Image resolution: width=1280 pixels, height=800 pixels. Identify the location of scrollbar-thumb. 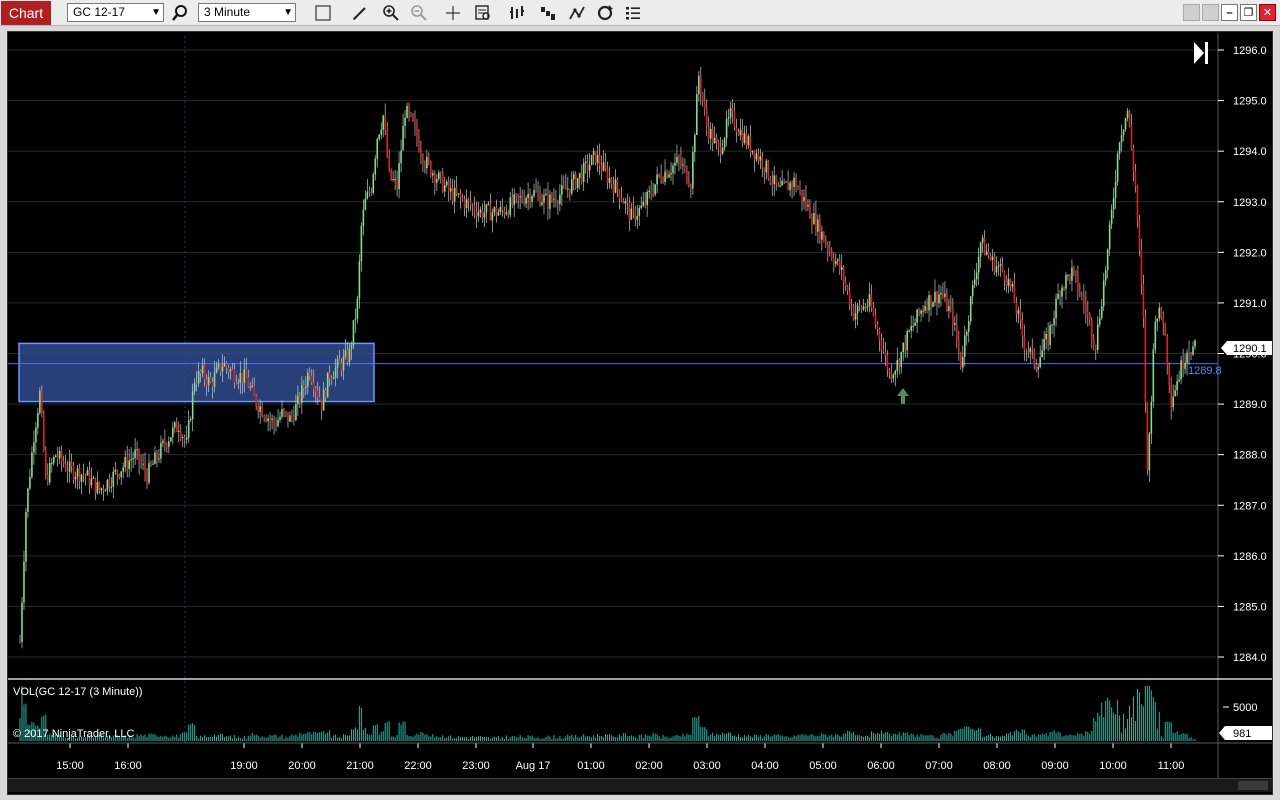
(1253, 785).